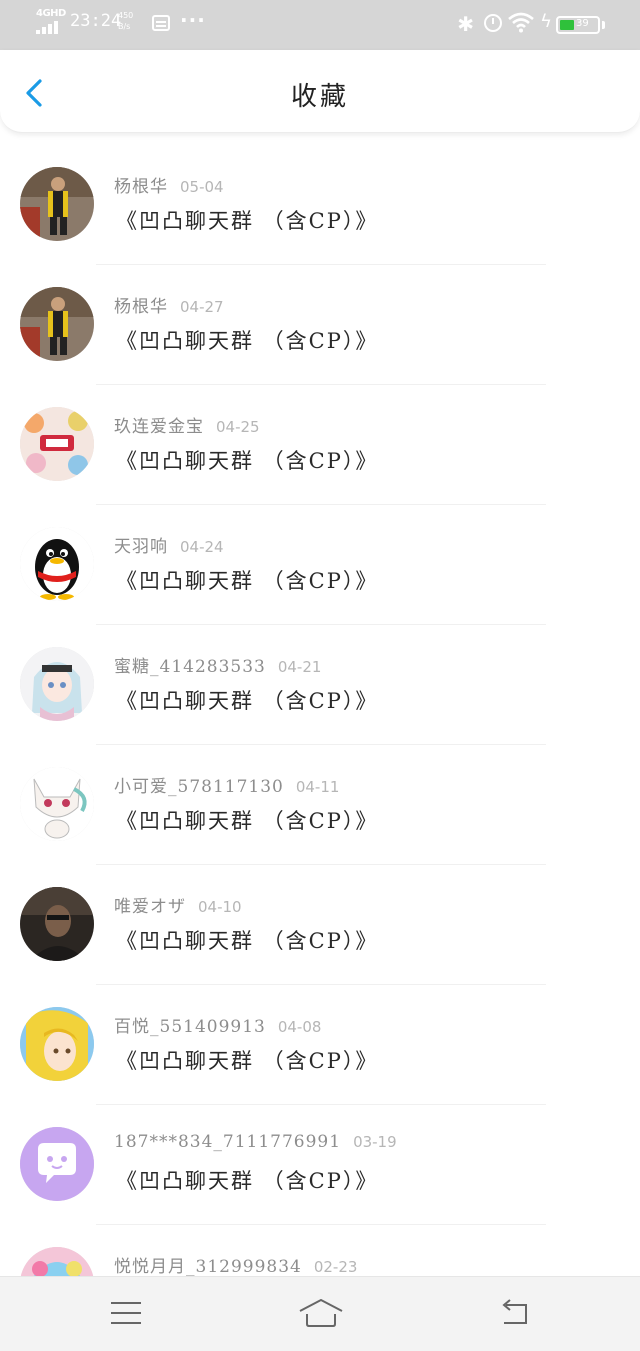  I want to click on sender-row: 187***834_7111776991 03-19, so click(255, 1142).